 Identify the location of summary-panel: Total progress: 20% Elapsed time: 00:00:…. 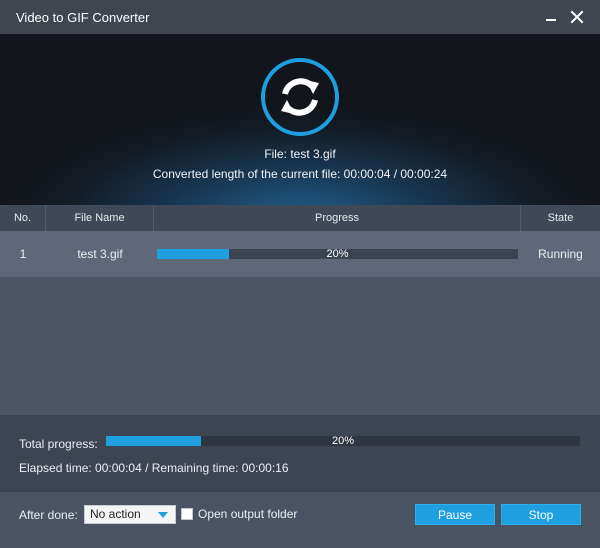
(300, 453).